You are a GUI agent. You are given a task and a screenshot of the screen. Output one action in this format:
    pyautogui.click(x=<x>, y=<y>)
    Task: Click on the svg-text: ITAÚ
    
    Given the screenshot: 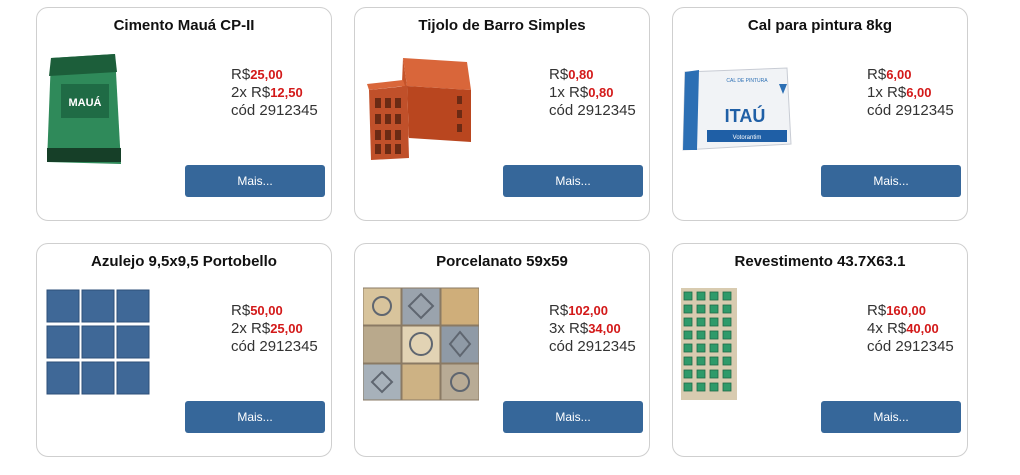 What is the action you would take?
    pyautogui.click(x=745, y=115)
    